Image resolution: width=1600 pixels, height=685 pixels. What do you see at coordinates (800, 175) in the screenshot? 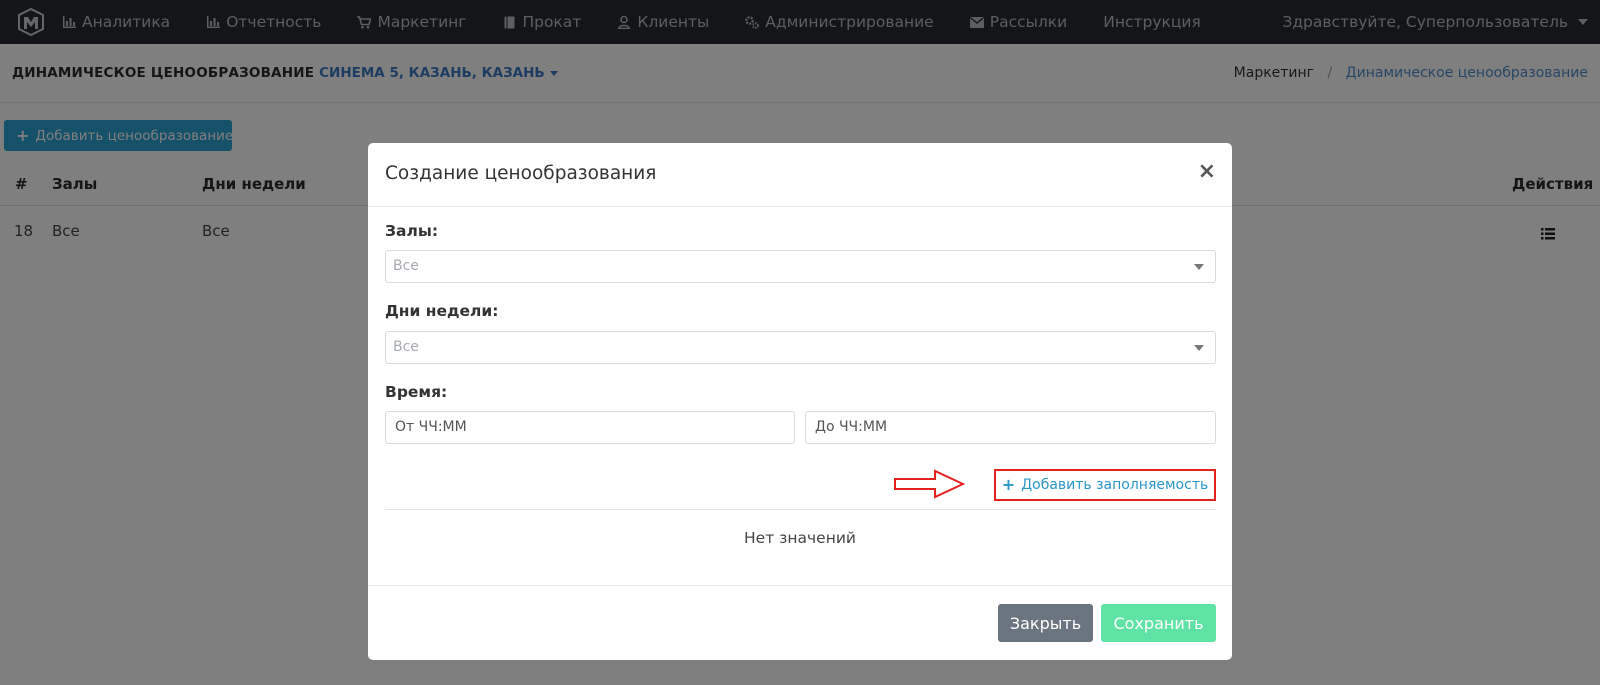
I see `modal-header: Создание ценообразования ×` at bounding box center [800, 175].